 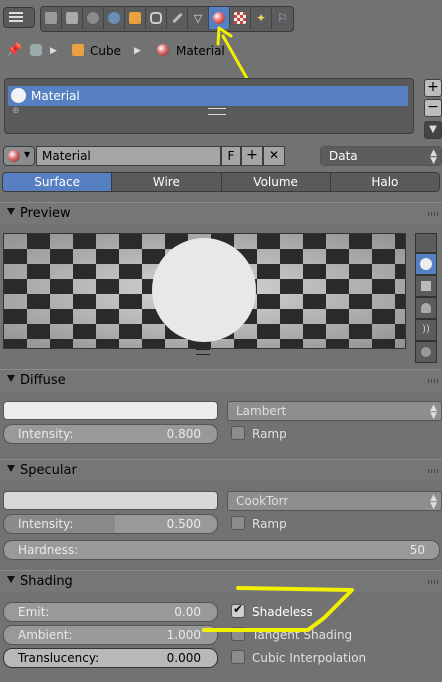 I want to click on specular-title: Specular, so click(x=48, y=470).